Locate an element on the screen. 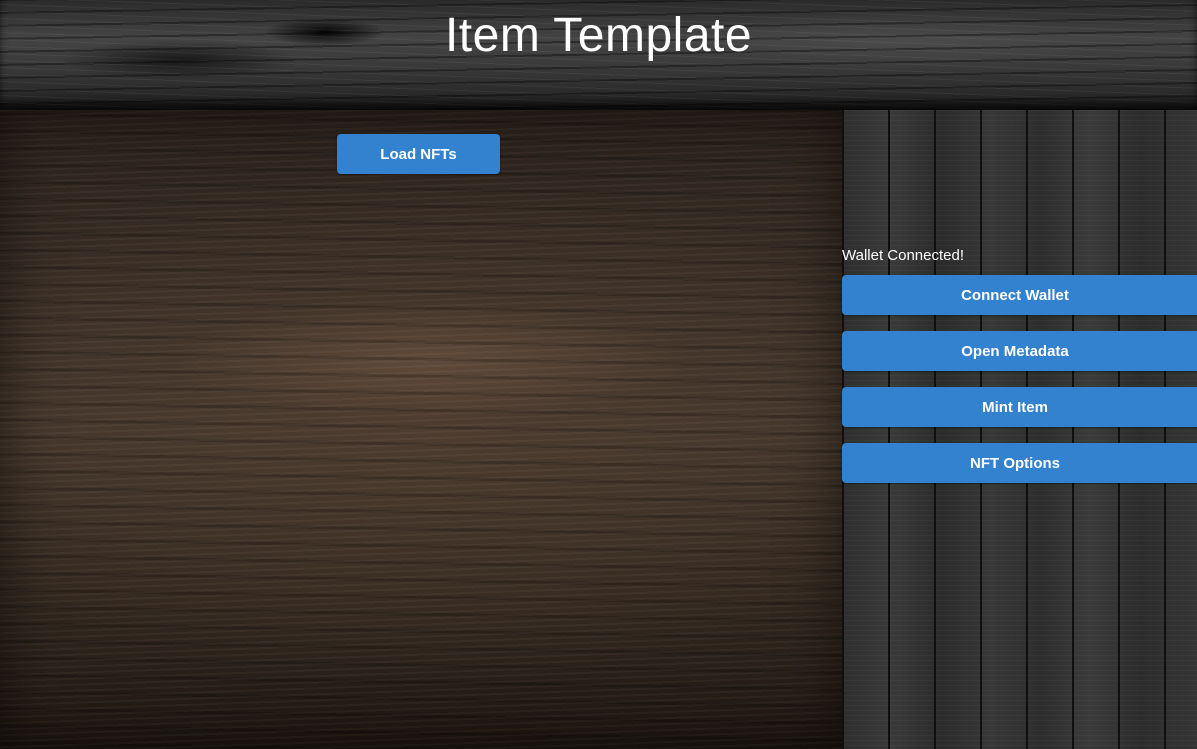 The height and width of the screenshot is (749, 1197). connect-wallet-label: Connect Wallet is located at coordinates (1015, 295).